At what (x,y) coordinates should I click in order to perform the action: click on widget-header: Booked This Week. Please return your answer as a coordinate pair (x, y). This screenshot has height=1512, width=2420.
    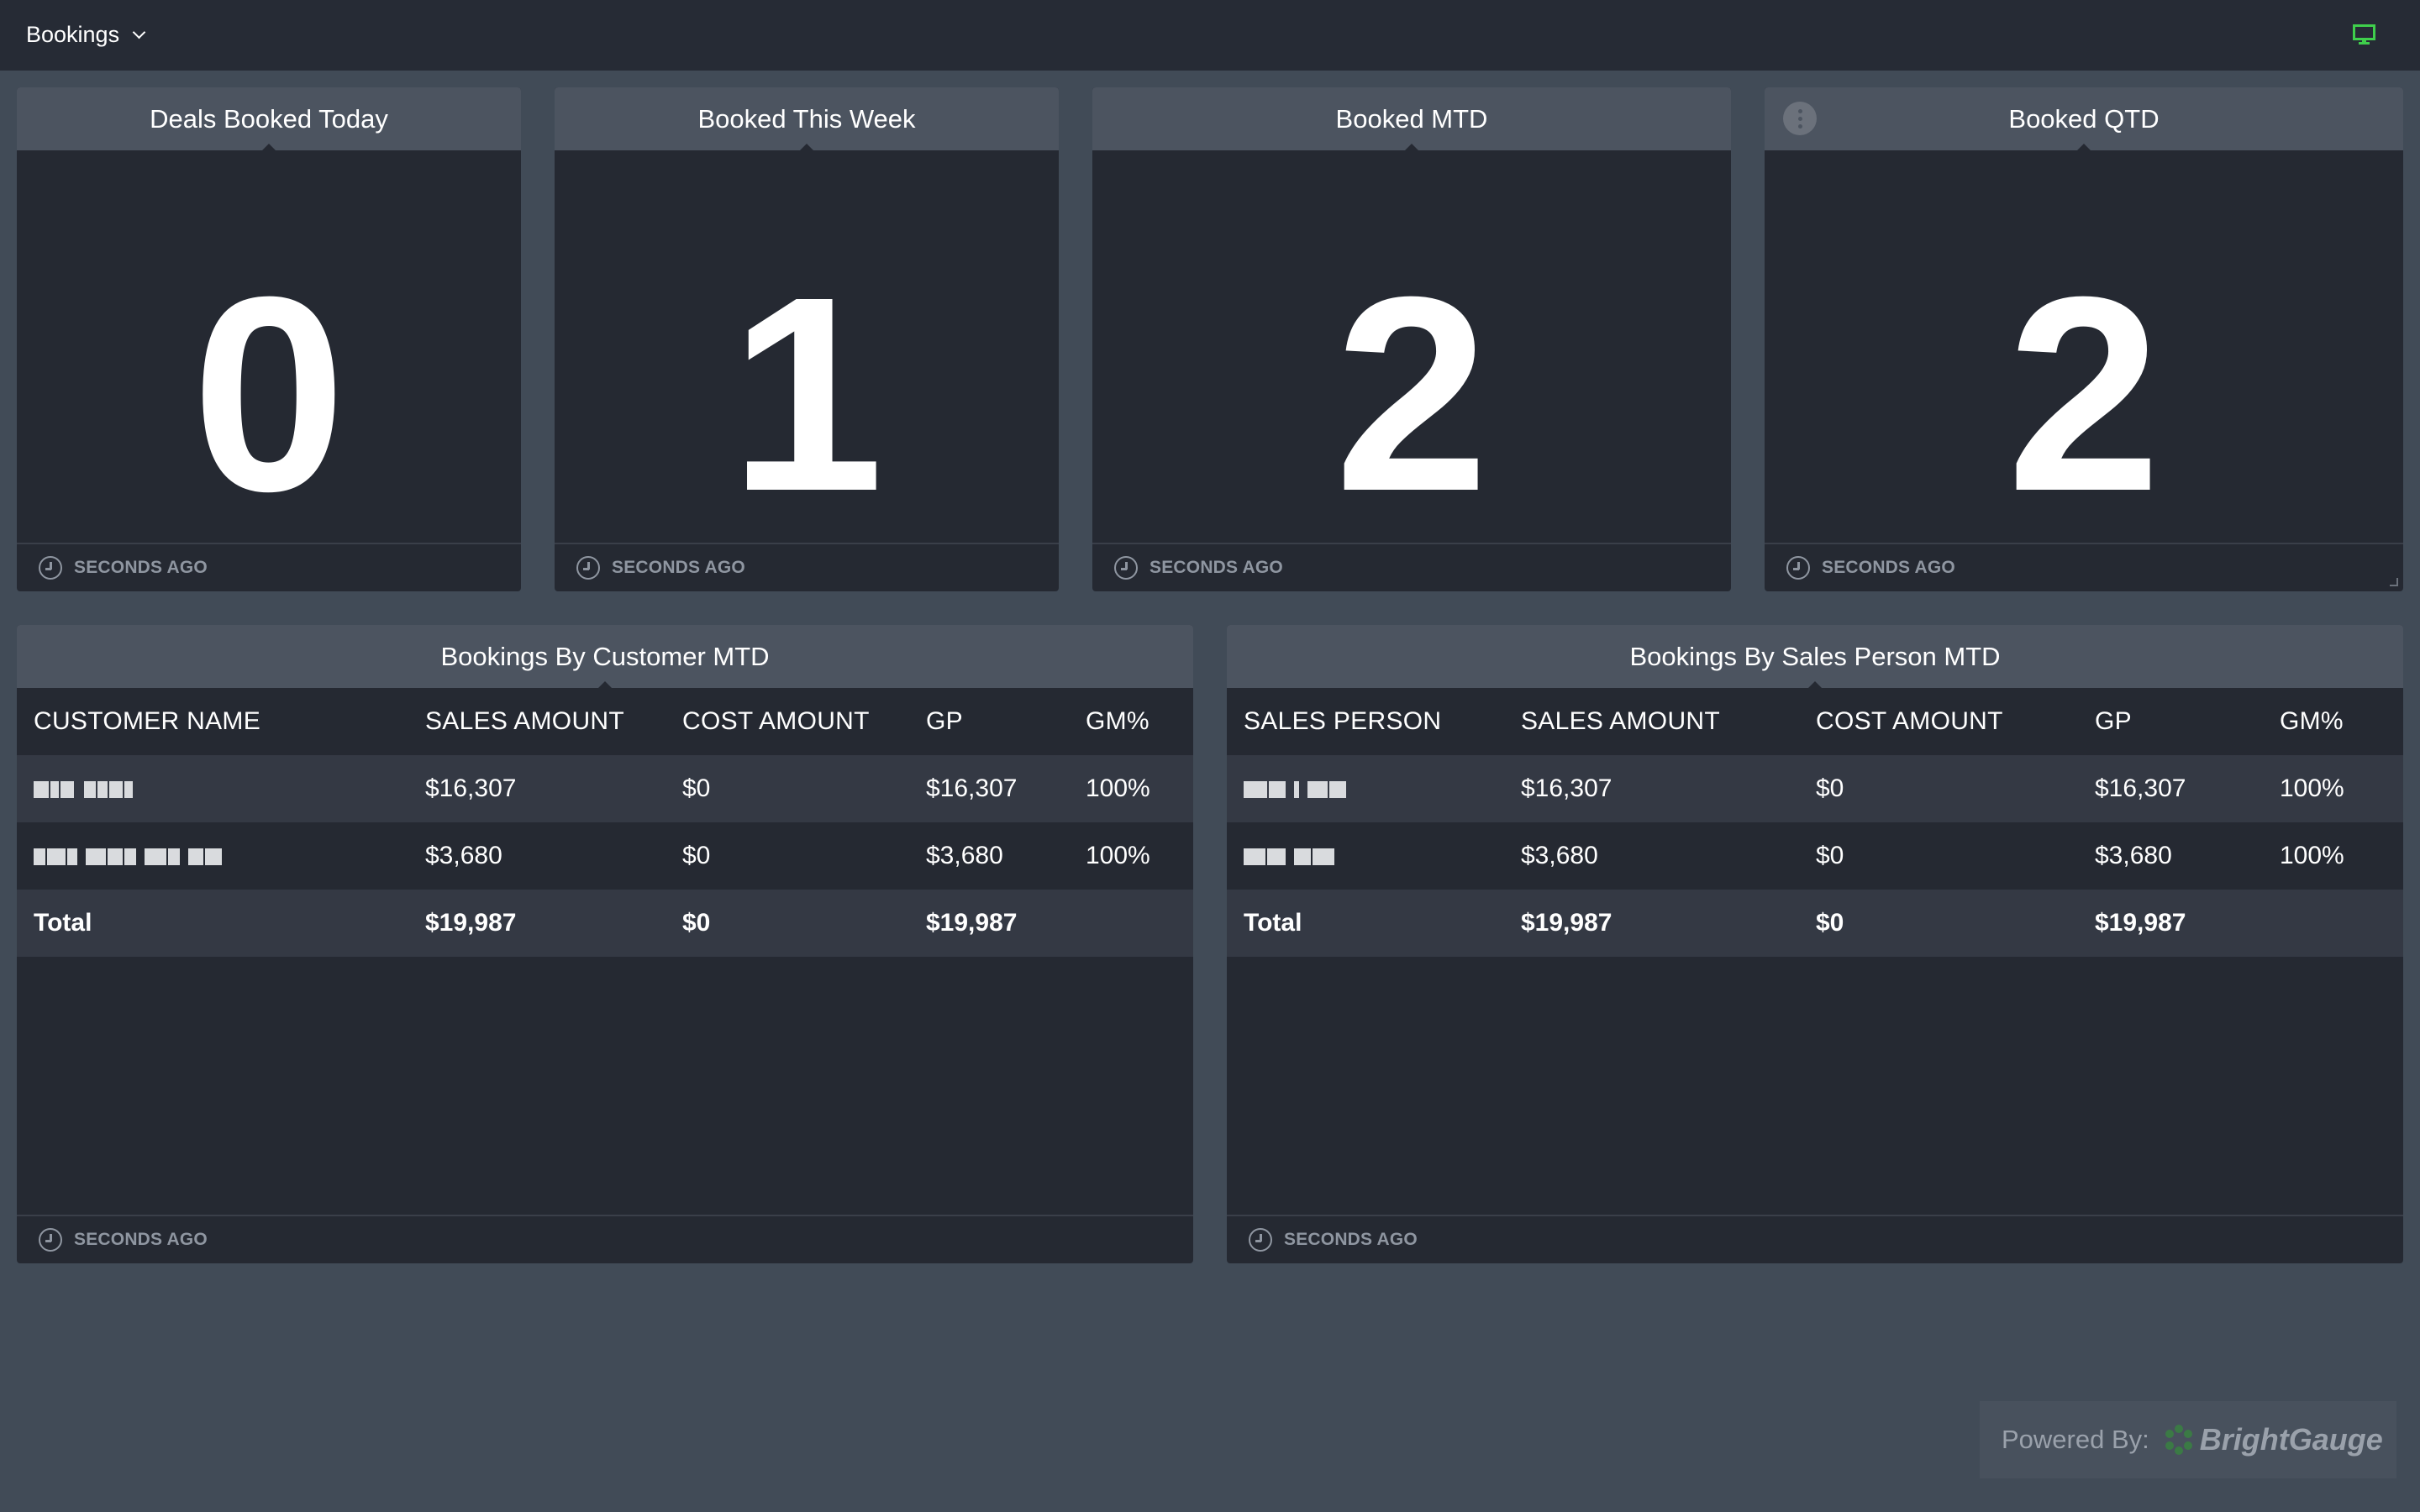
    Looking at the image, I should click on (807, 119).